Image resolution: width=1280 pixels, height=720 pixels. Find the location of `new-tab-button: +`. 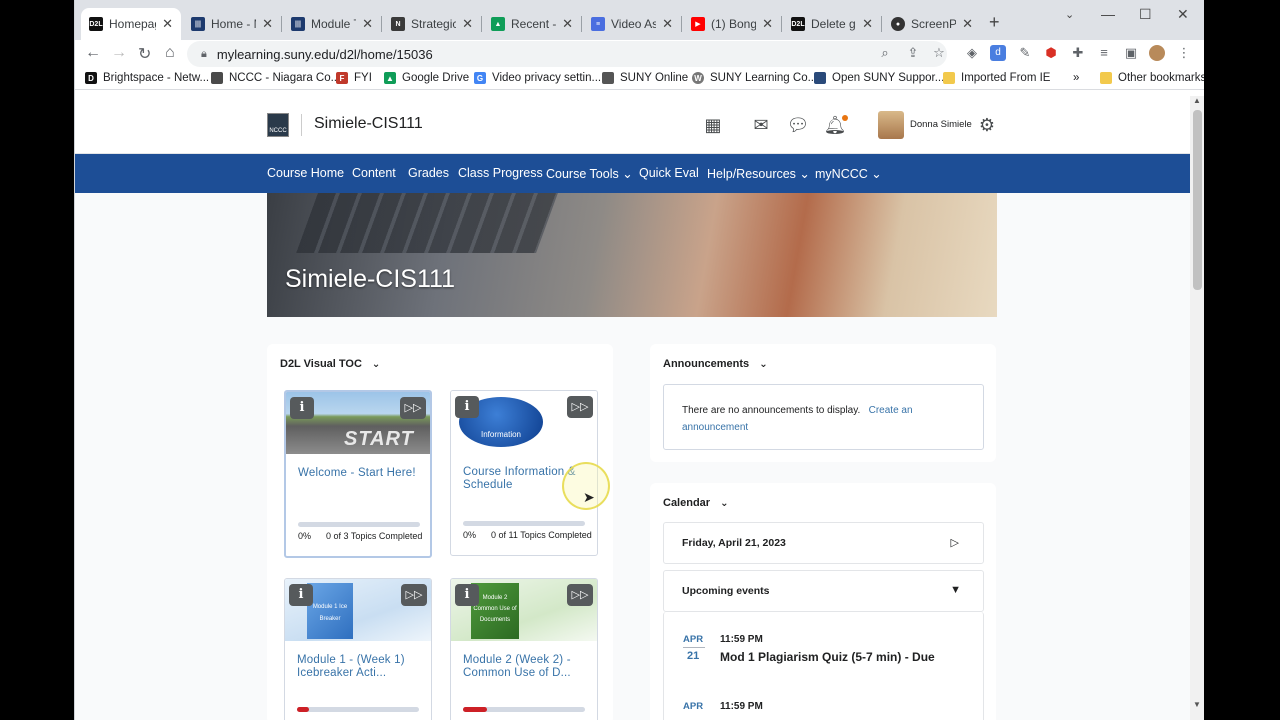

new-tab-button: + is located at coordinates (994, 22).